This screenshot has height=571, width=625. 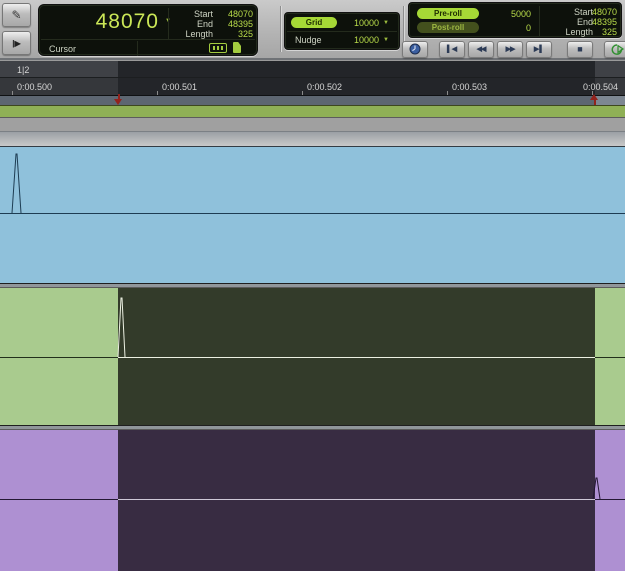 What do you see at coordinates (308, 40) in the screenshot?
I see `nudge-label: Nudge` at bounding box center [308, 40].